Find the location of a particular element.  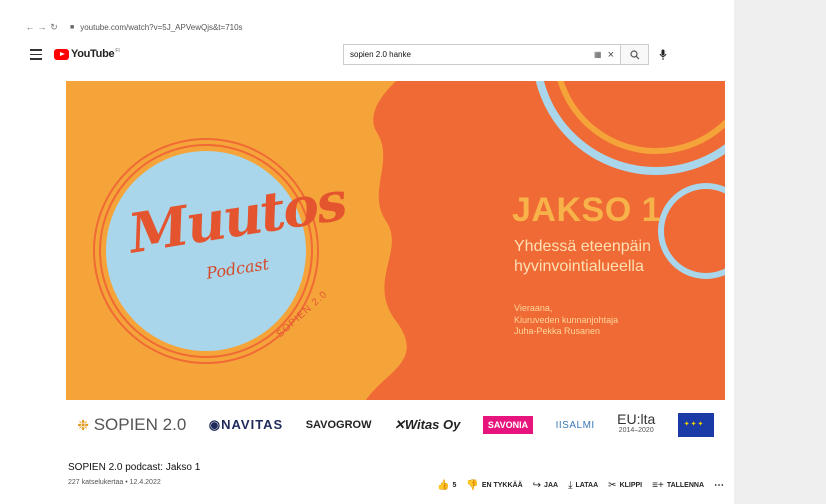

forward-icon: → is located at coordinates (42, 27).